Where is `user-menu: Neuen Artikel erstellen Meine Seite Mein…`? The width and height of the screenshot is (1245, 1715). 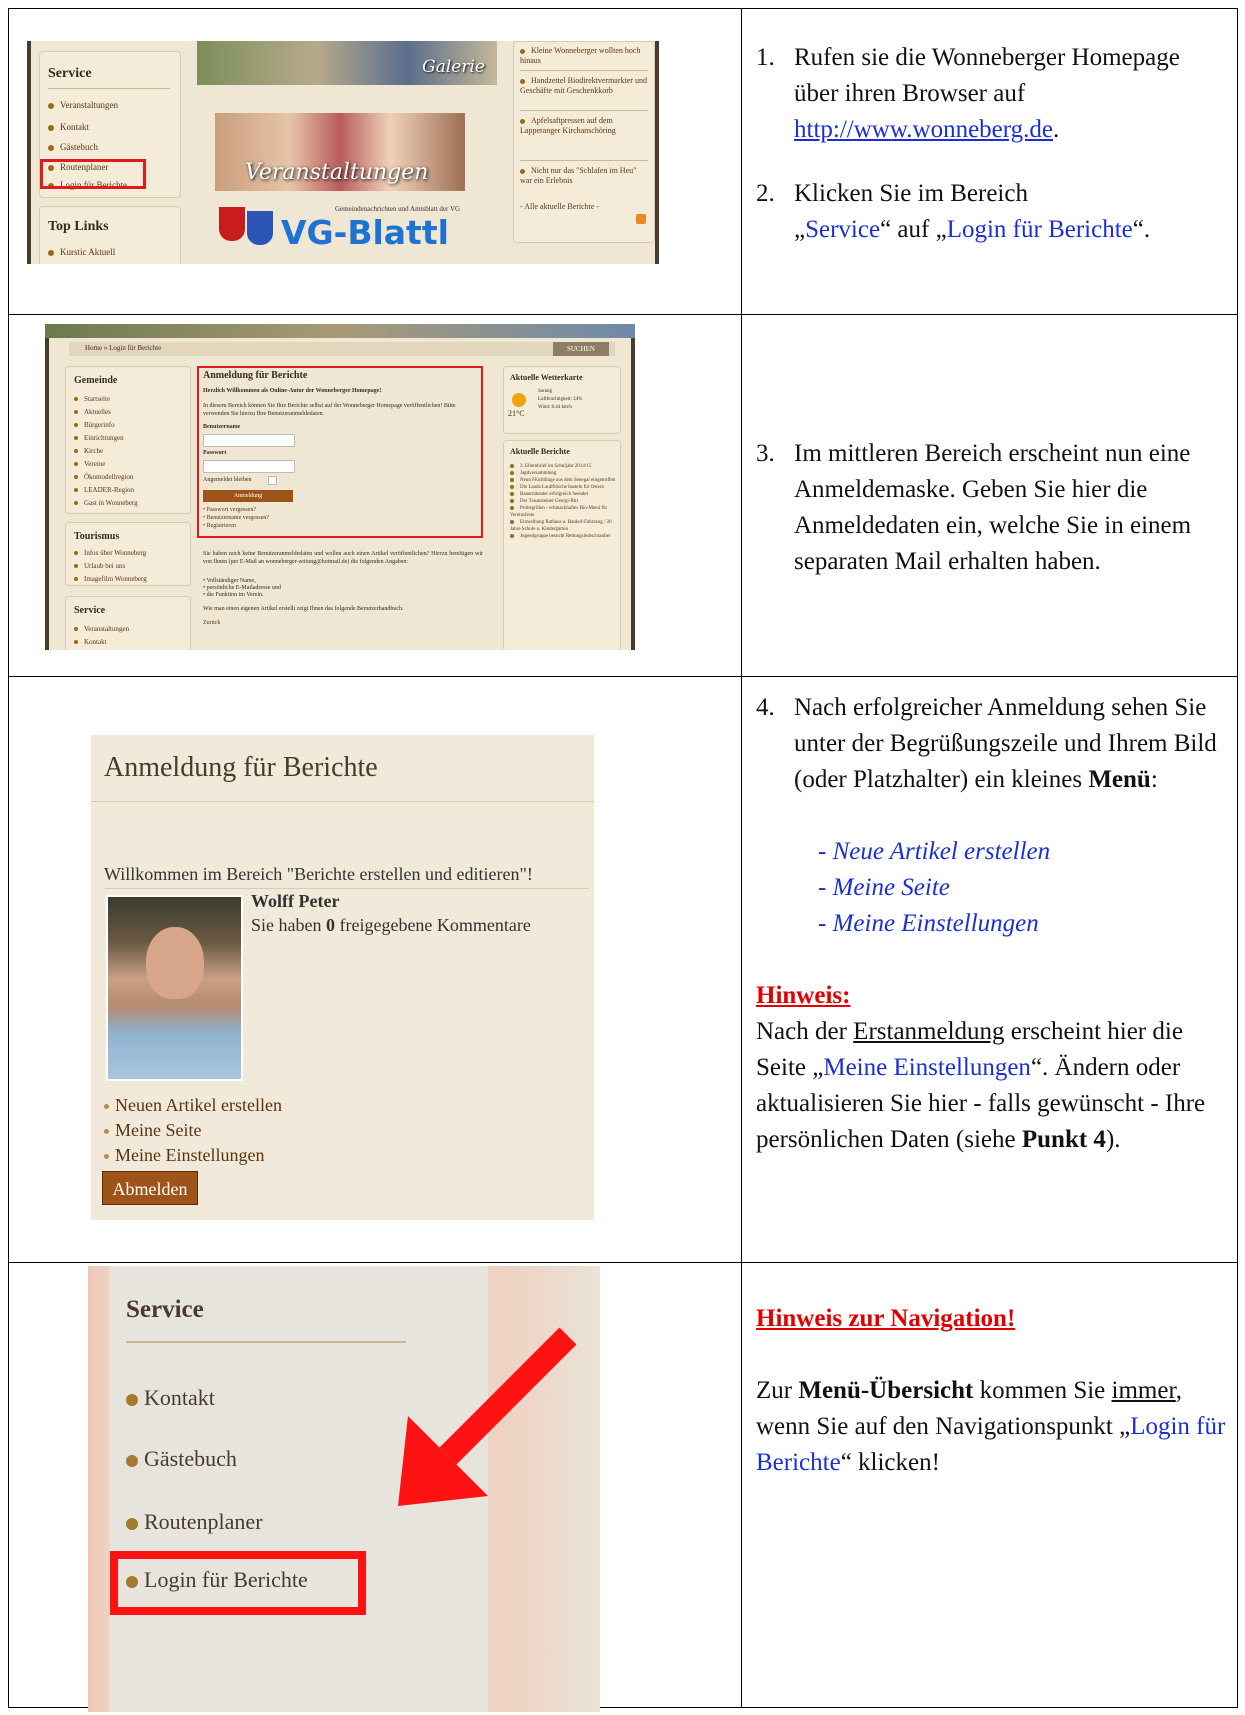 user-menu: Neuen Artikel erstellen Meine Seite Mein… is located at coordinates (193, 1130).